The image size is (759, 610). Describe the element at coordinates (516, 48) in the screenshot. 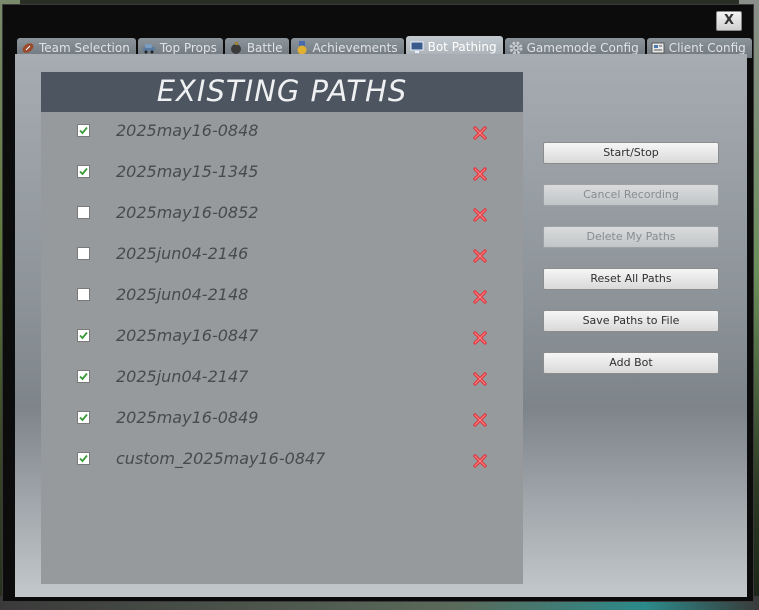

I see `gear-icon` at that location.